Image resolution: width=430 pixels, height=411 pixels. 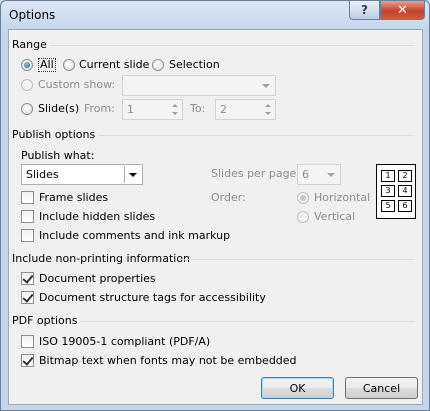 I want to click on close-icon: ✕, so click(x=402, y=10).